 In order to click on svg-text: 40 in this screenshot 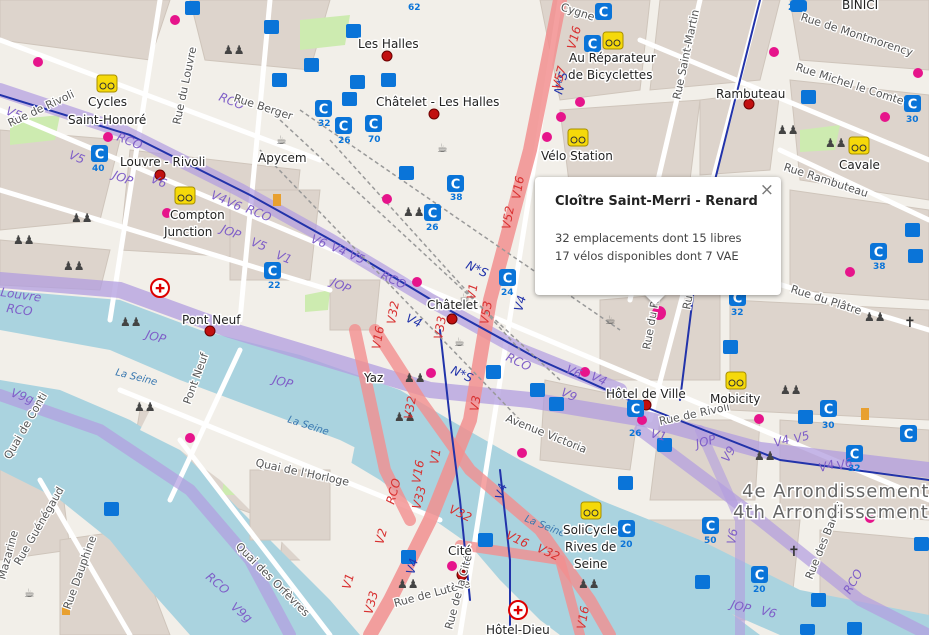, I will do `click(98, 169)`.